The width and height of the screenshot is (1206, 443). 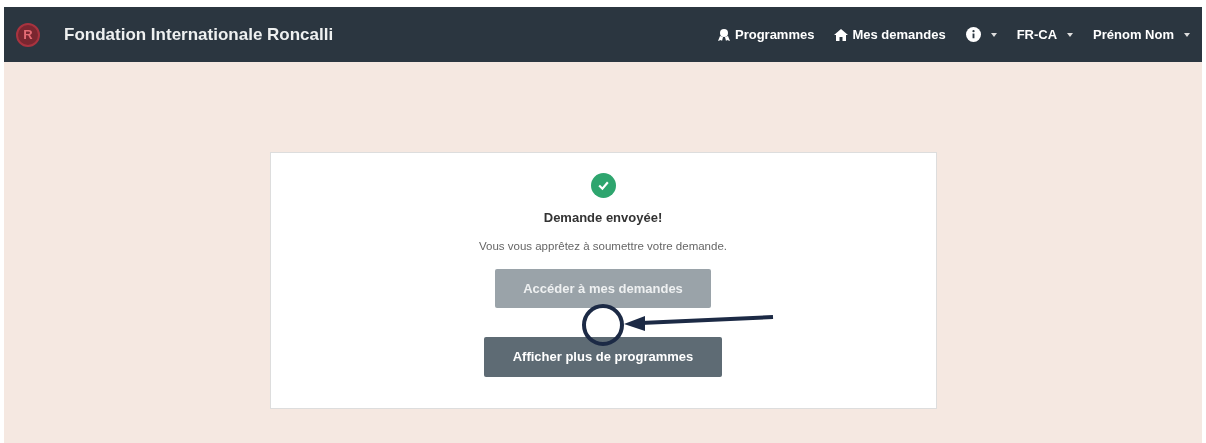 I want to click on confirmation-message: Vous vous apprêtez à soumettre votre demande., so click(x=602, y=246).